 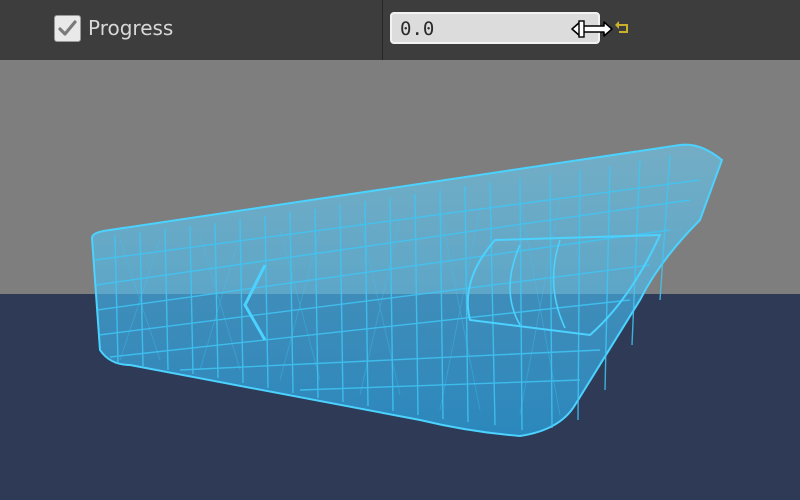 I want to click on checkmark-icon, so click(x=67, y=28).